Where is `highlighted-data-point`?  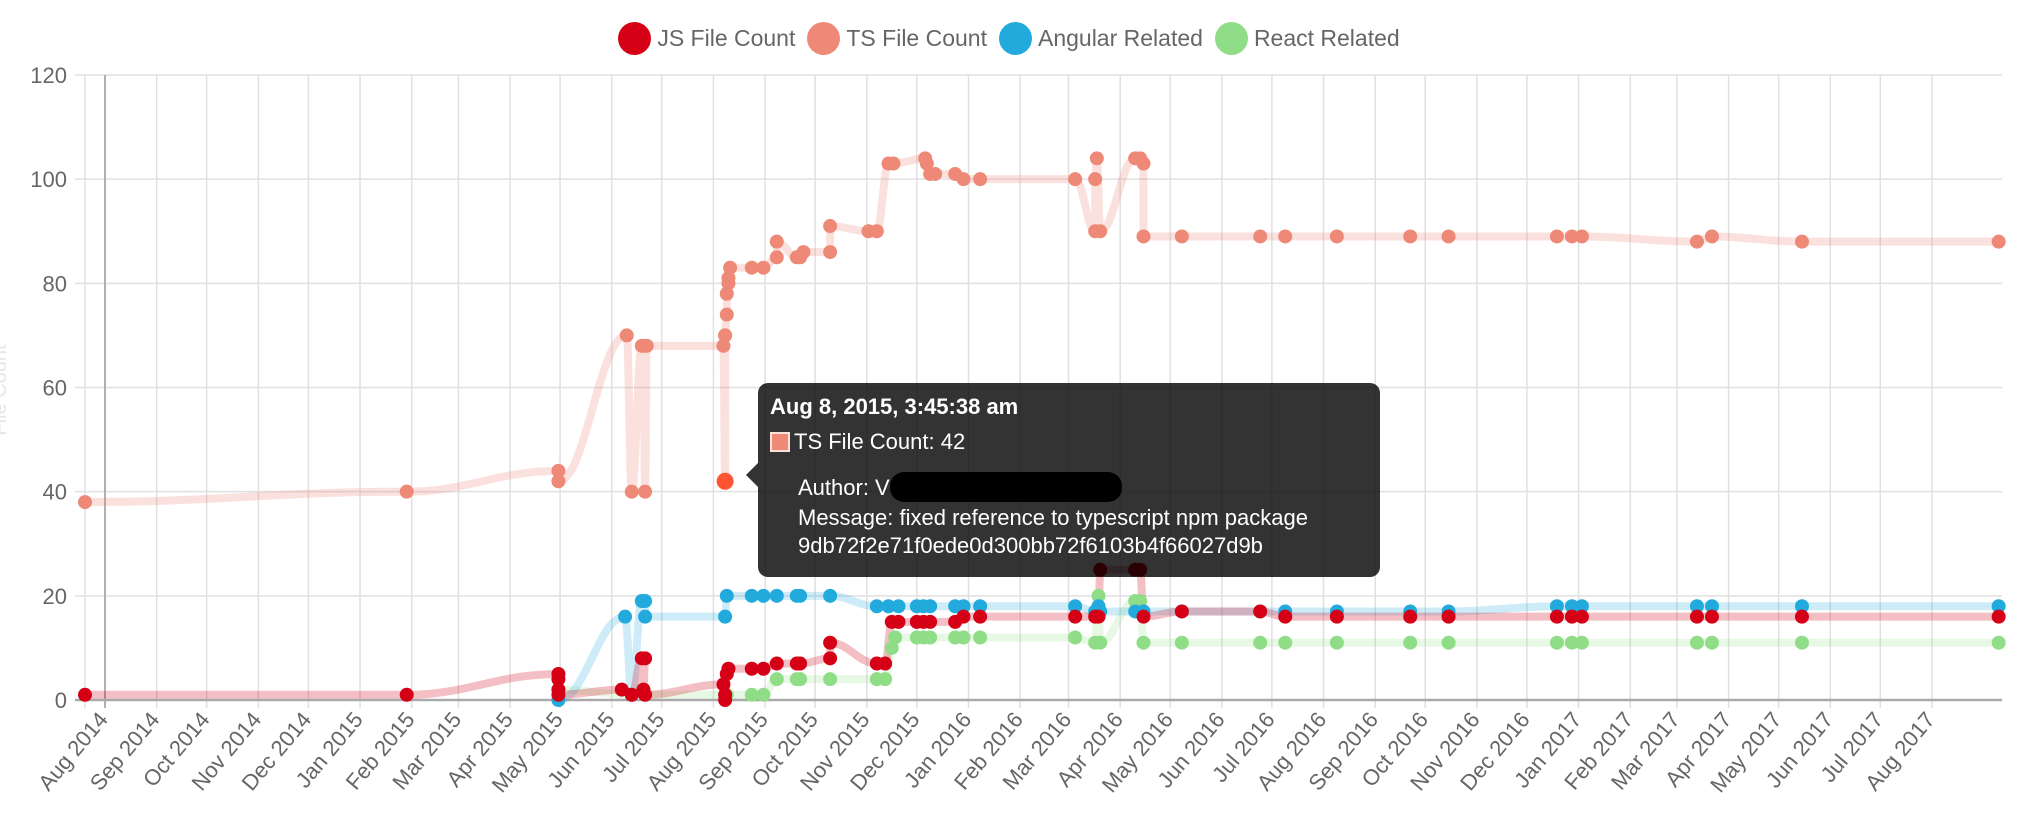
highlighted-data-point is located at coordinates (725, 481).